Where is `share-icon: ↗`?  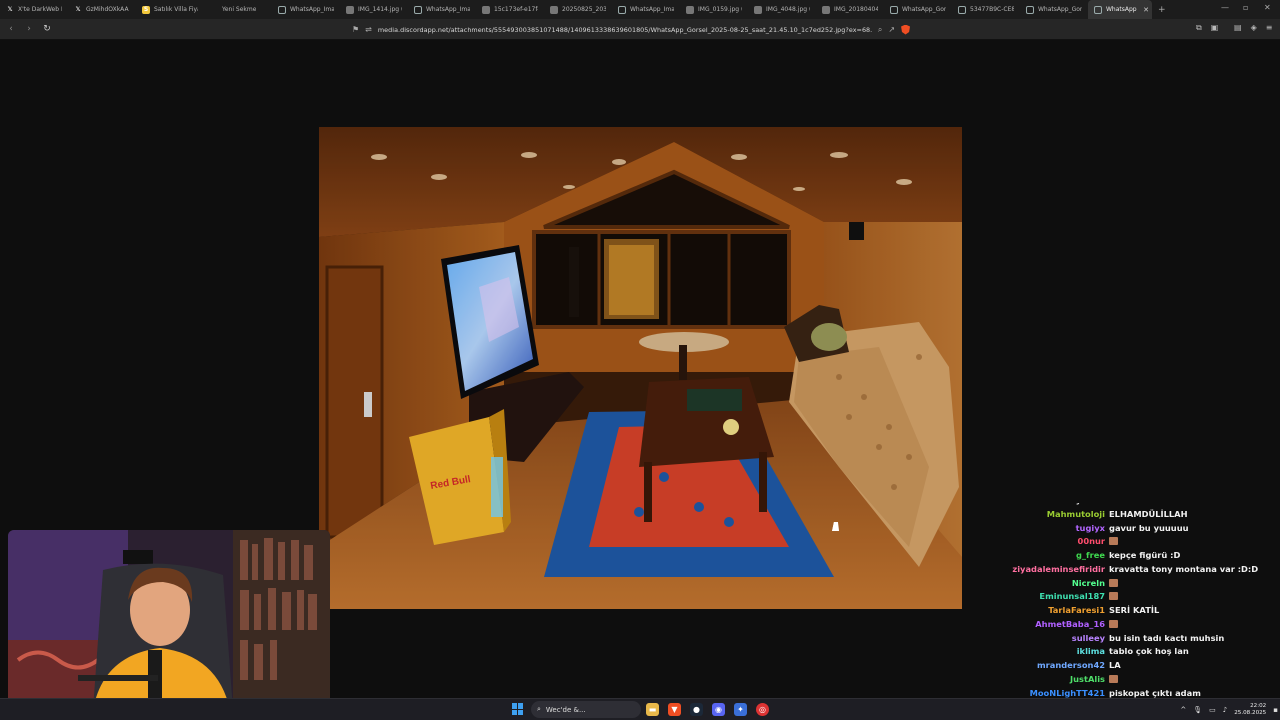
share-icon: ↗ is located at coordinates (891, 29).